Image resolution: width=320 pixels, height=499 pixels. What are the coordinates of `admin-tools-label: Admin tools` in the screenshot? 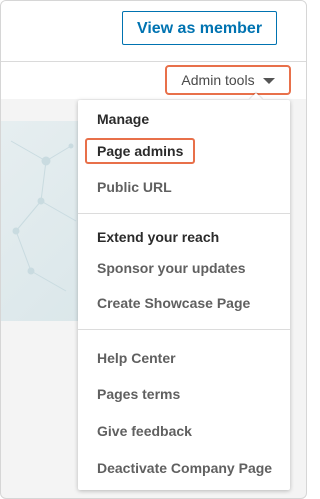 It's located at (218, 80).